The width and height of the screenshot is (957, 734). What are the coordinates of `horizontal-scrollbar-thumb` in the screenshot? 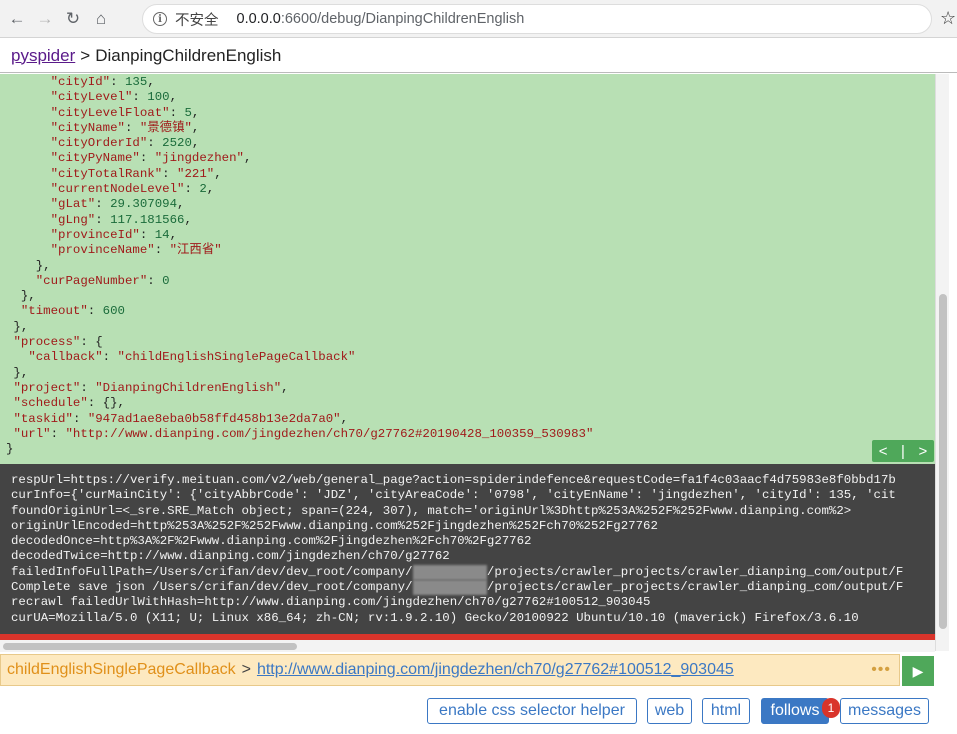 It's located at (150, 646).